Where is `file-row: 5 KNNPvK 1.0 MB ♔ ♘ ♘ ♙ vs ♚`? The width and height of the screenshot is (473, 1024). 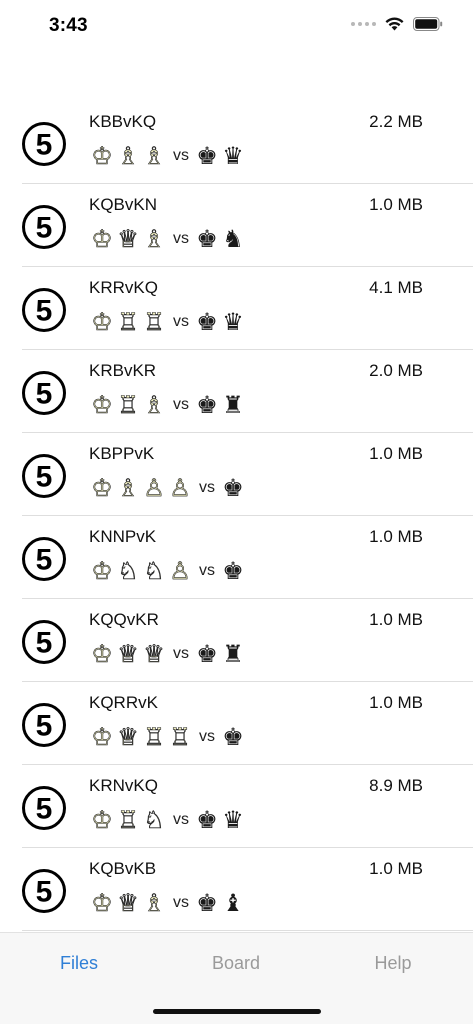 file-row: 5 KNNPvK 1.0 MB ♔ ♘ ♘ ♙ vs ♚ is located at coordinates (236, 557).